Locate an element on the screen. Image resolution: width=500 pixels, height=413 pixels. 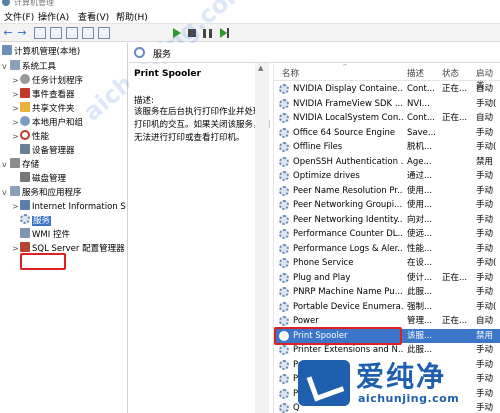
tree-item-system-tools: v 系统工具 is located at coordinates (29, 67).